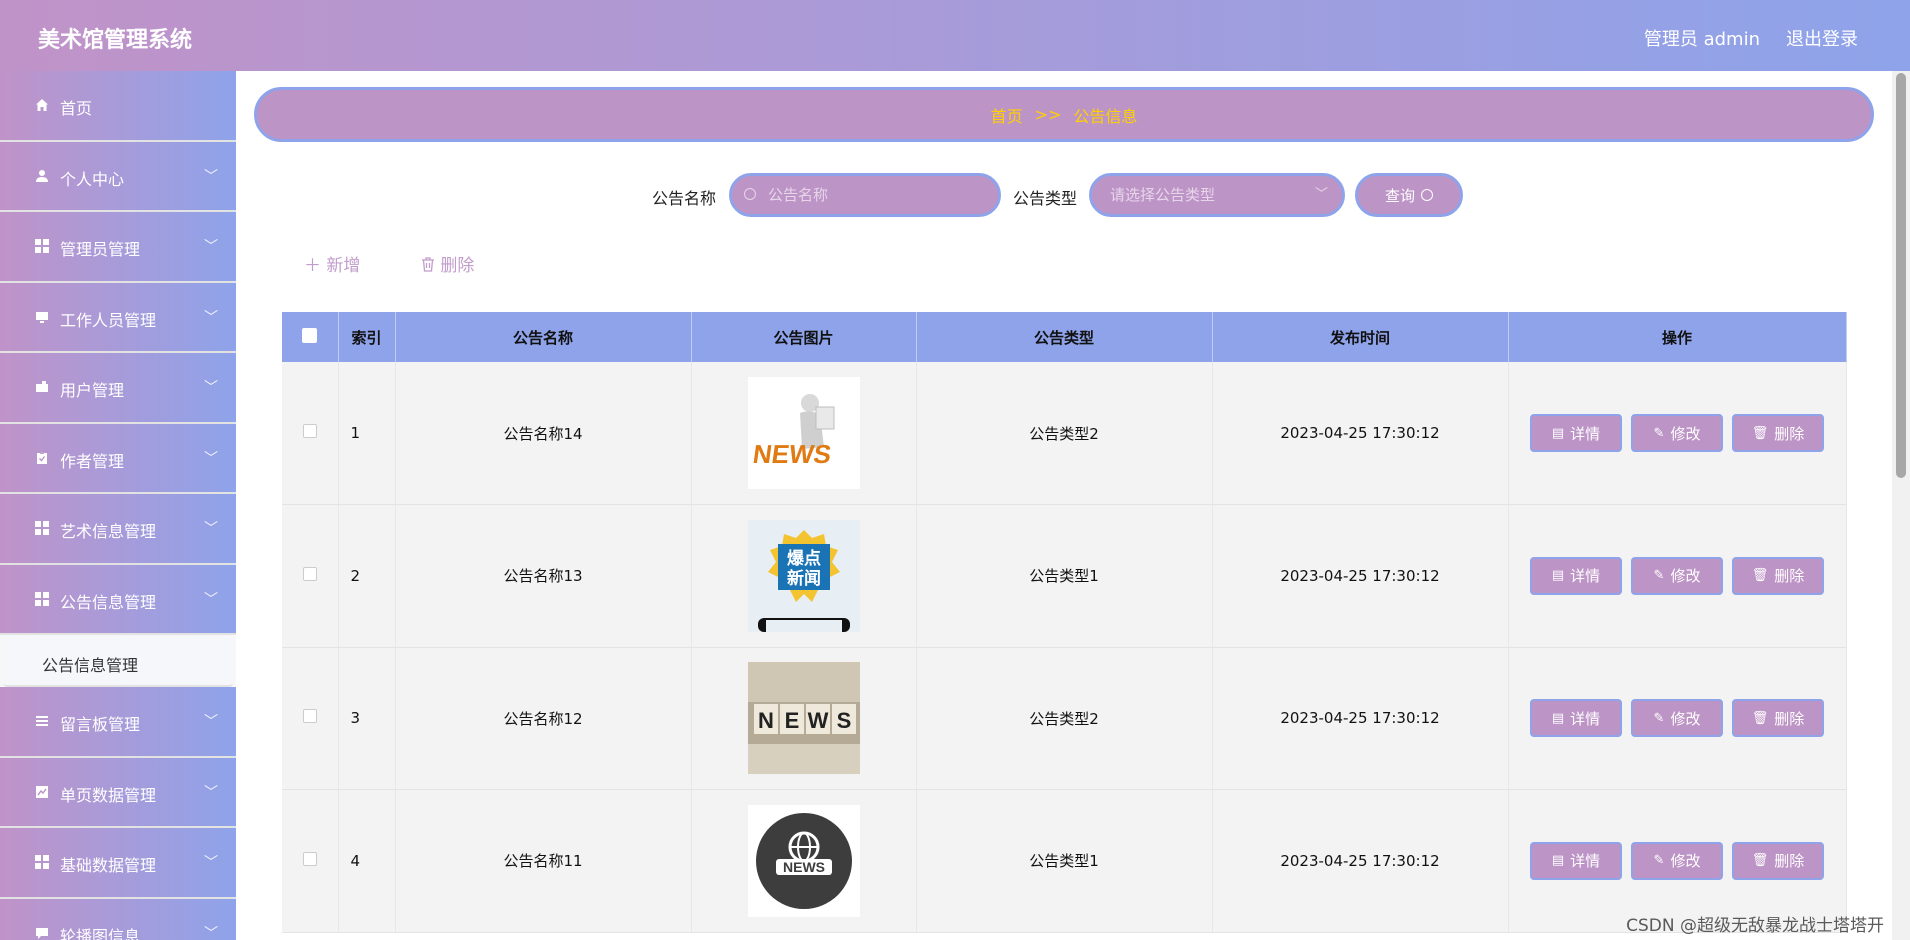  Describe the element at coordinates (118, 722) in the screenshot. I see `sidebar-item-messages: 留言板管理 ﹀` at that location.